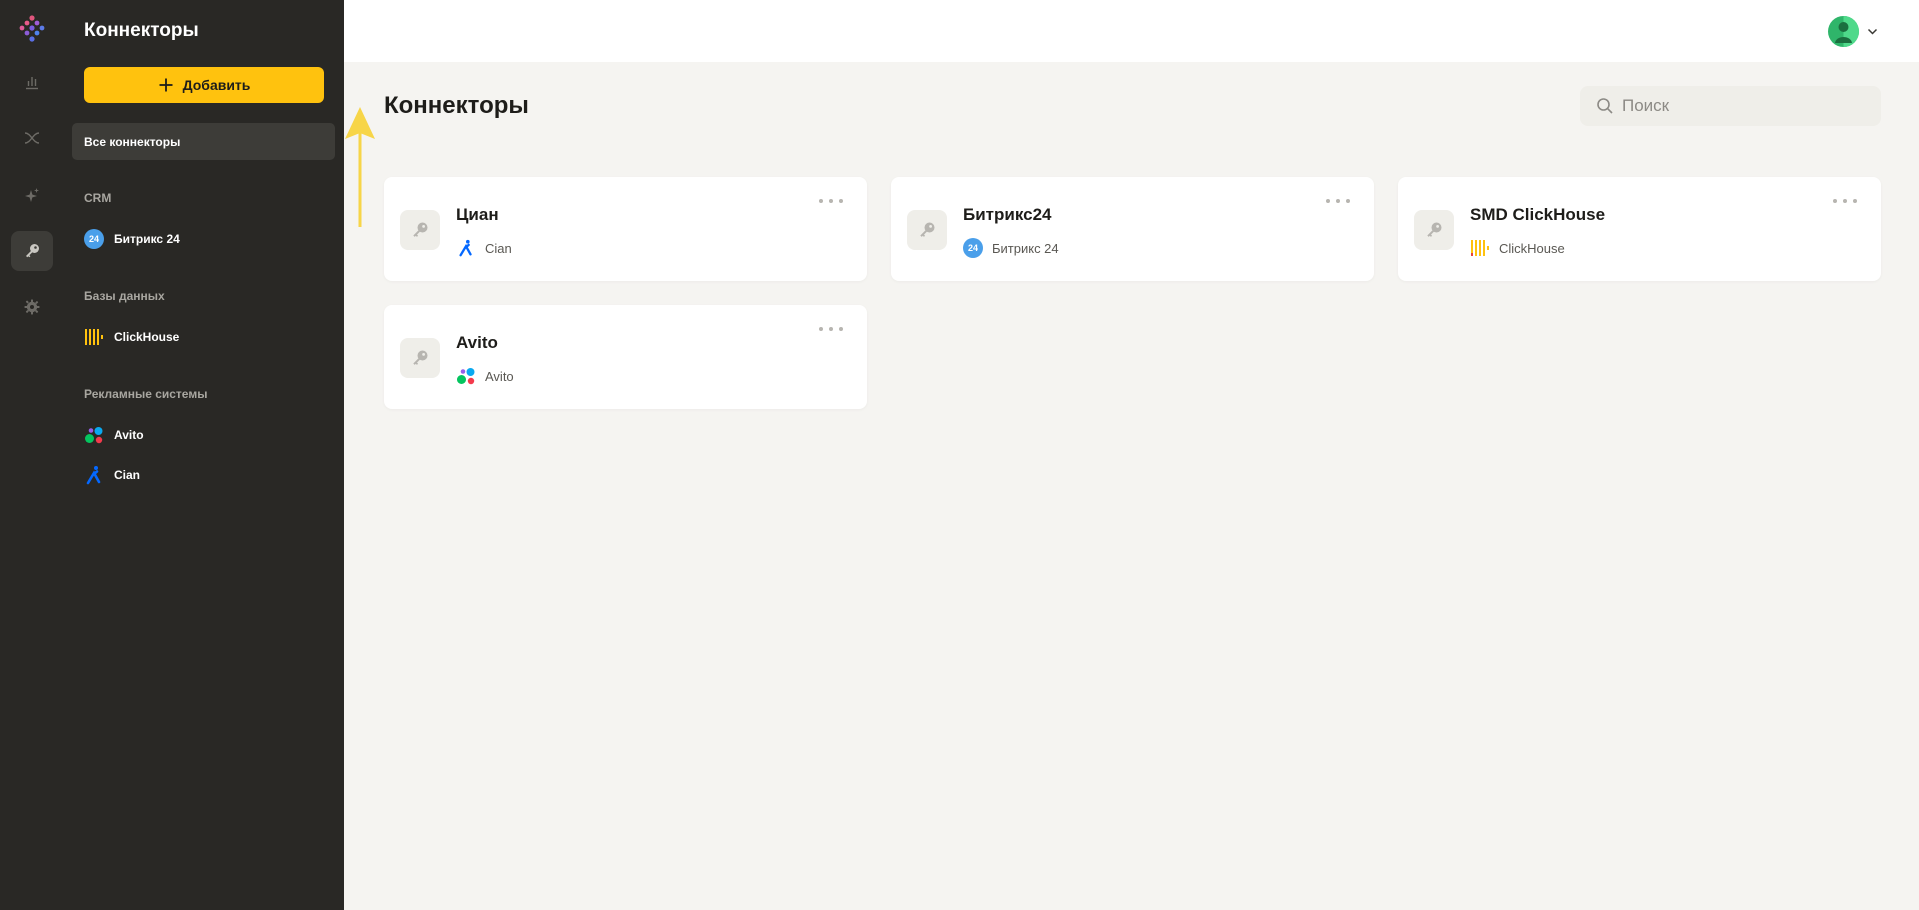 The height and width of the screenshot is (910, 1919). I want to click on connector-name: SMD ClickHouse, so click(1538, 214).